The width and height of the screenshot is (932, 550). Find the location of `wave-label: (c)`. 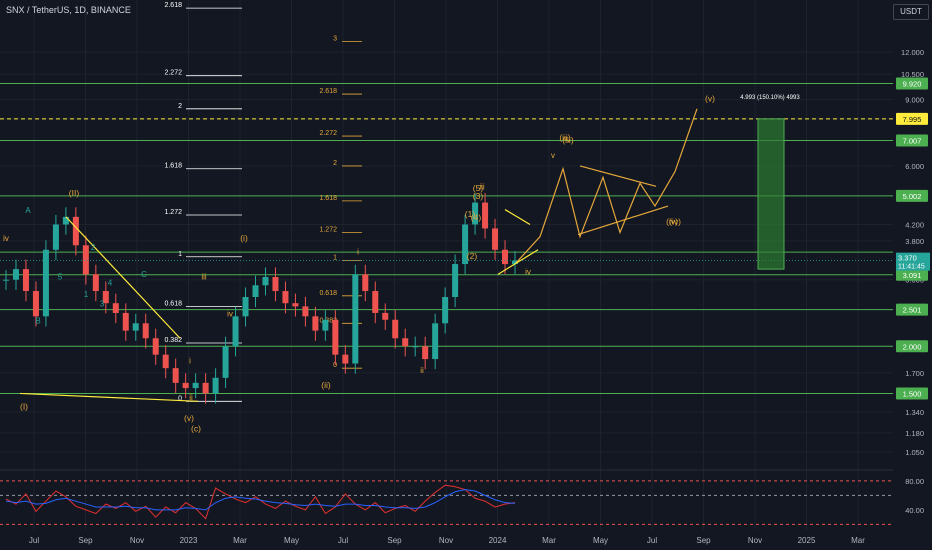

wave-label: (c) is located at coordinates (196, 428).